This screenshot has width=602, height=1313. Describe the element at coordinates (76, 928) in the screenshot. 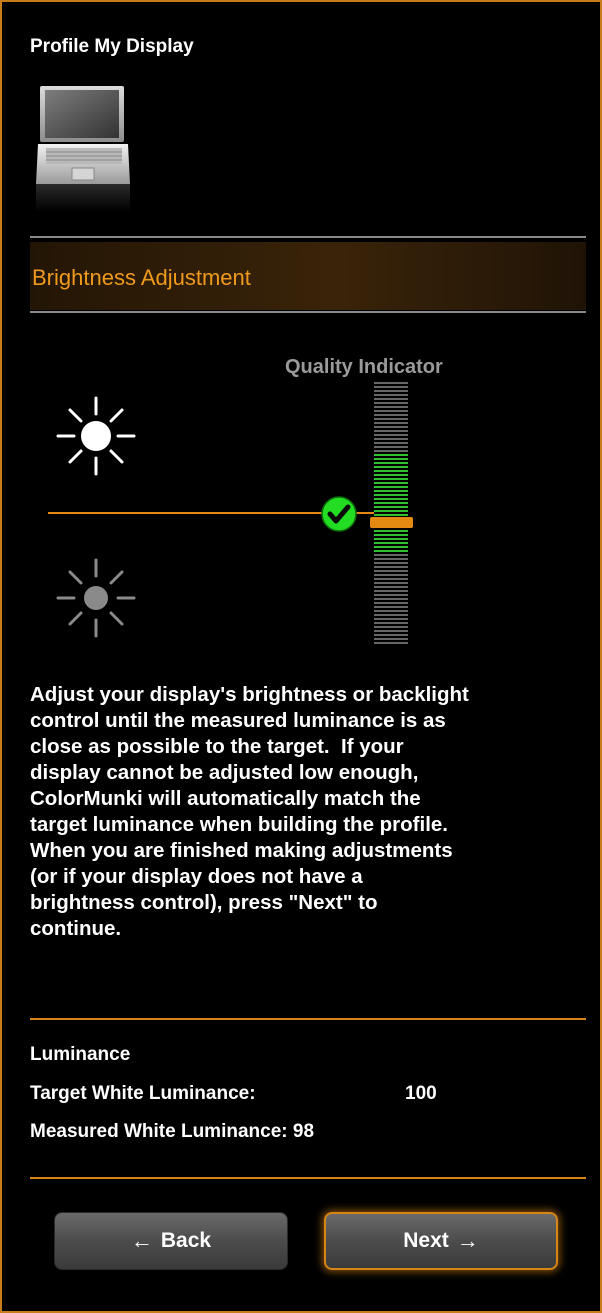

I see `instruction-line: continue.` at that location.